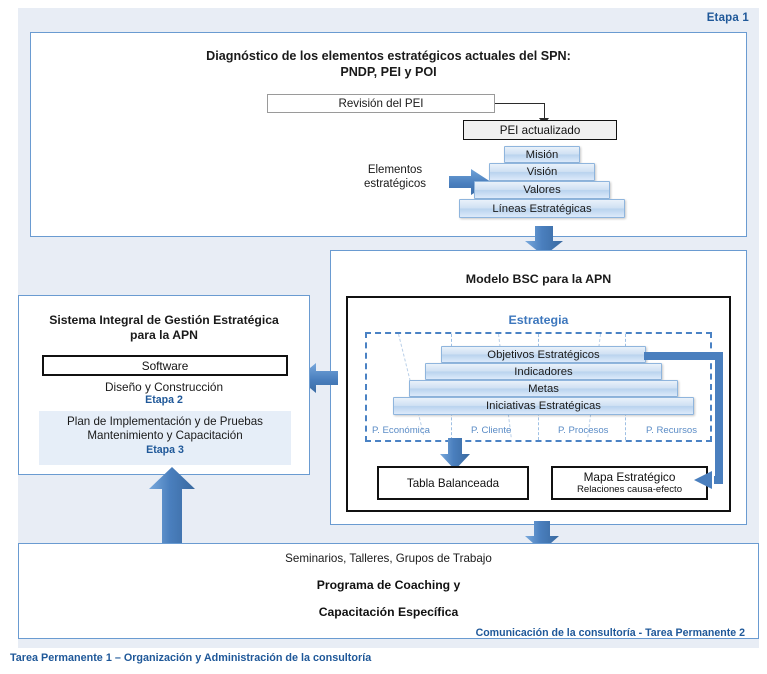 This screenshot has height=674, width=767. What do you see at coordinates (543, 371) in the screenshot?
I see `bsc-step-indicadores: Indicadores` at bounding box center [543, 371].